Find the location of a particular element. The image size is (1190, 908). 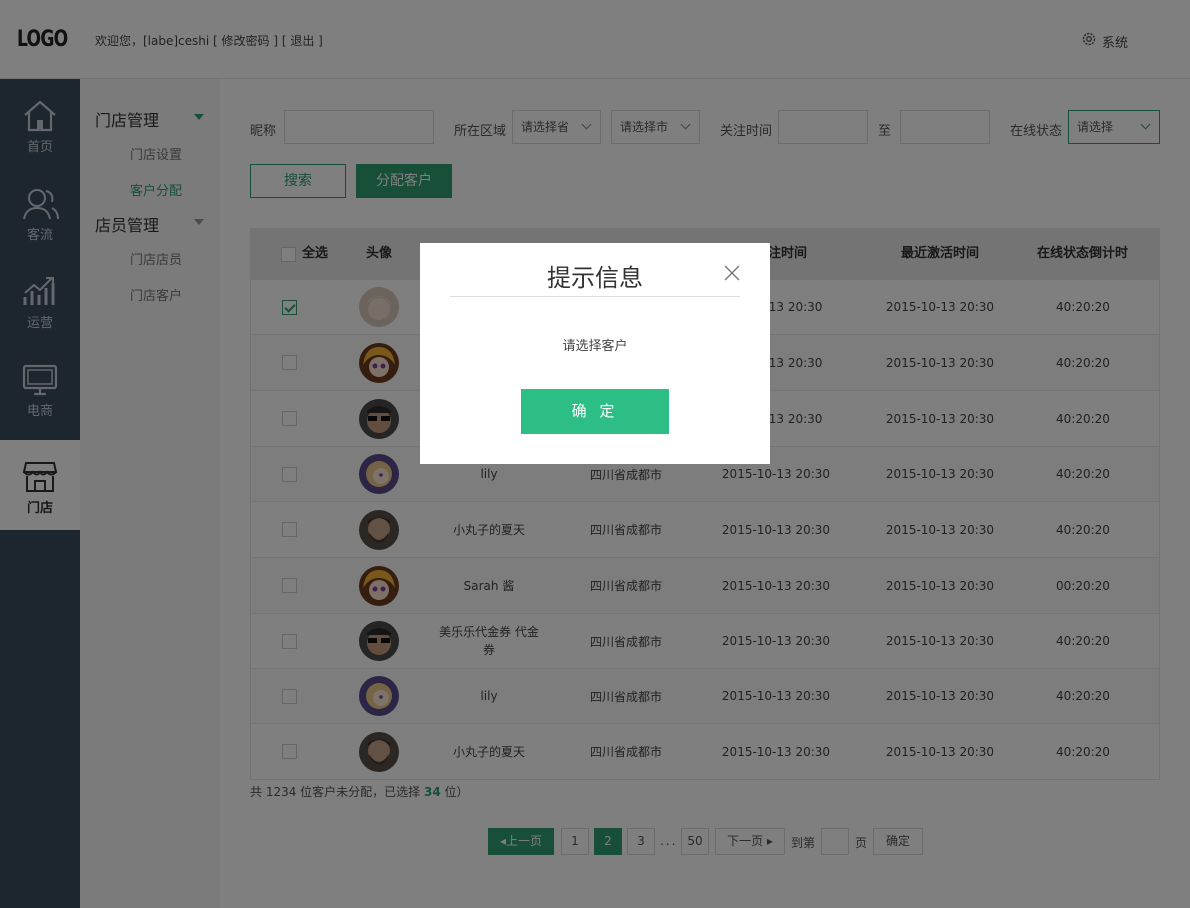

alert-dialog: 提示信息 请选择客户 确 定 is located at coordinates (595, 353).